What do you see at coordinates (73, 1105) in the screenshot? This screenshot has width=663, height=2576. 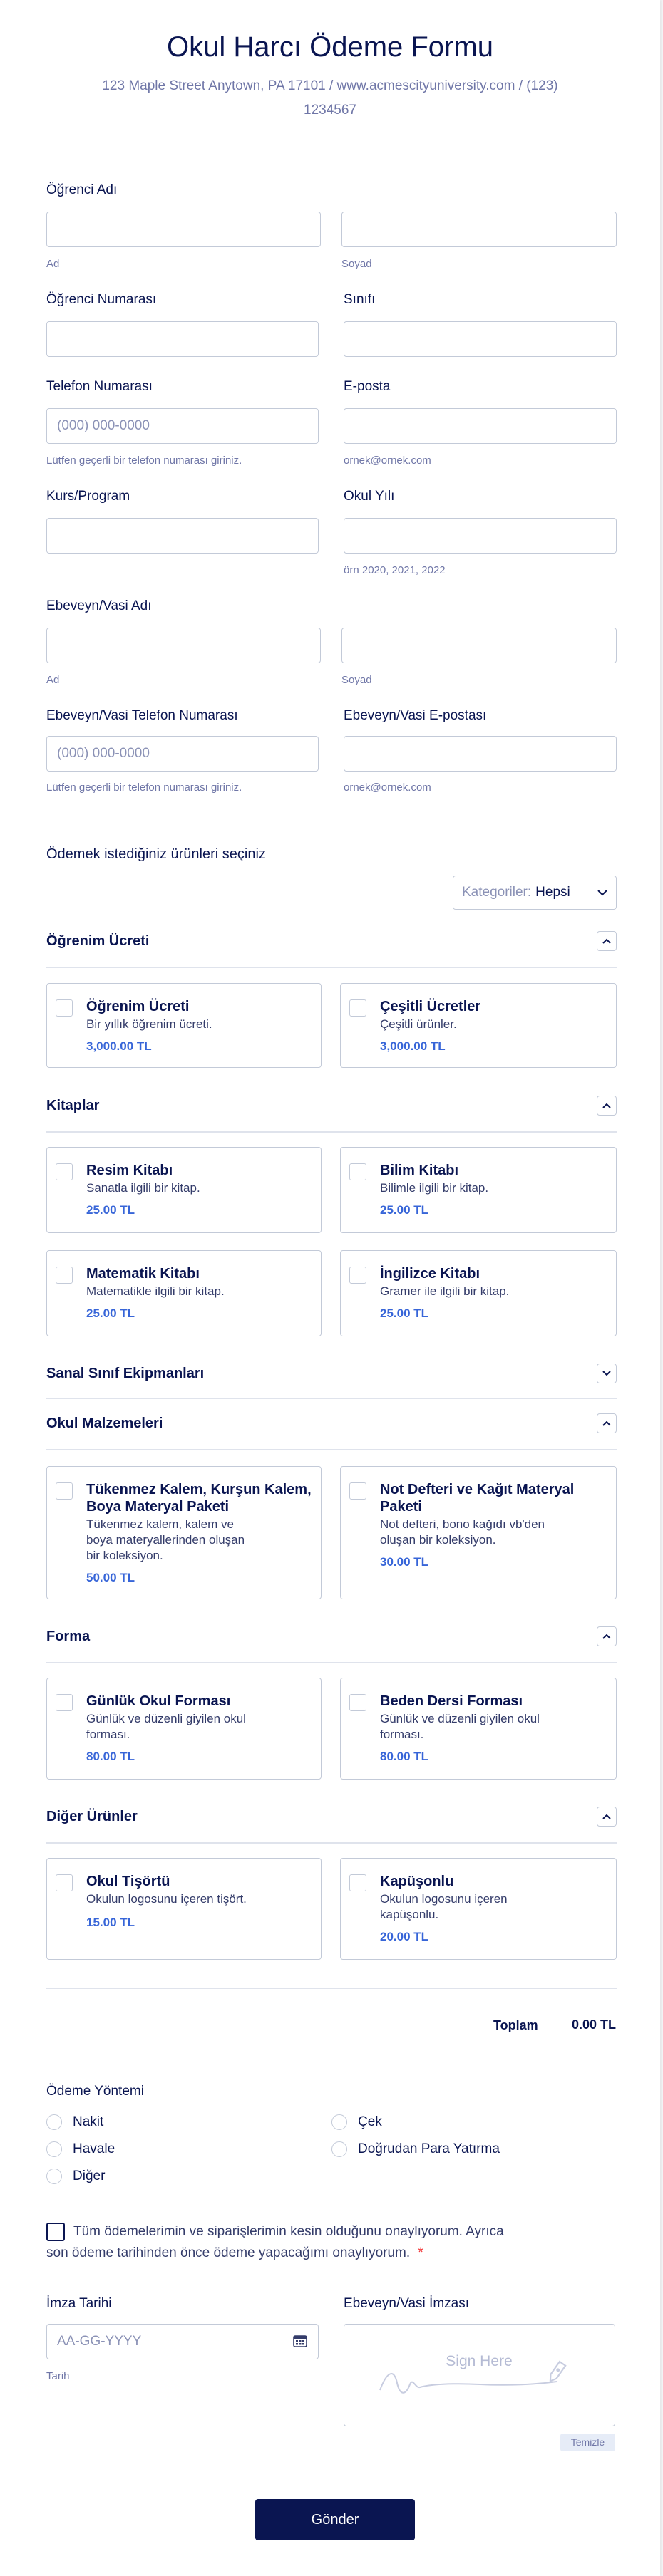 I see `section-books-title: Kitaplar` at bounding box center [73, 1105].